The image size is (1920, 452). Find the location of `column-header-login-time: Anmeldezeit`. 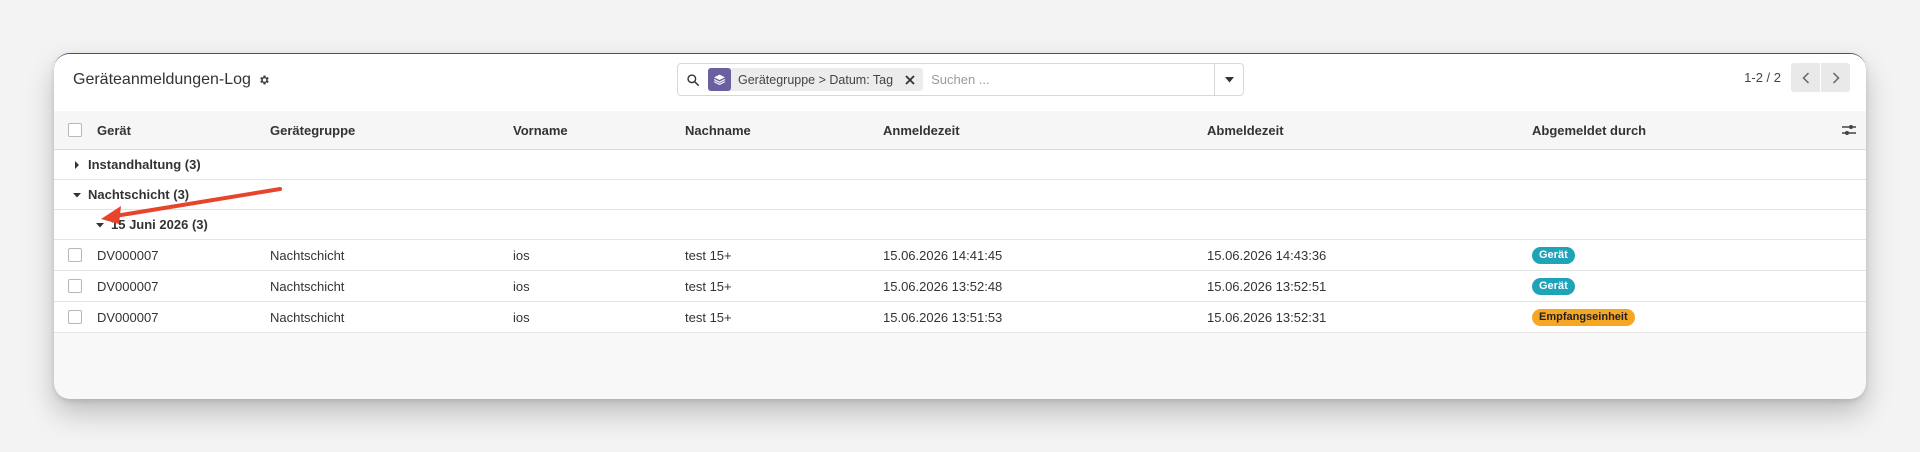

column-header-login-time: Anmeldezeit is located at coordinates (921, 130).